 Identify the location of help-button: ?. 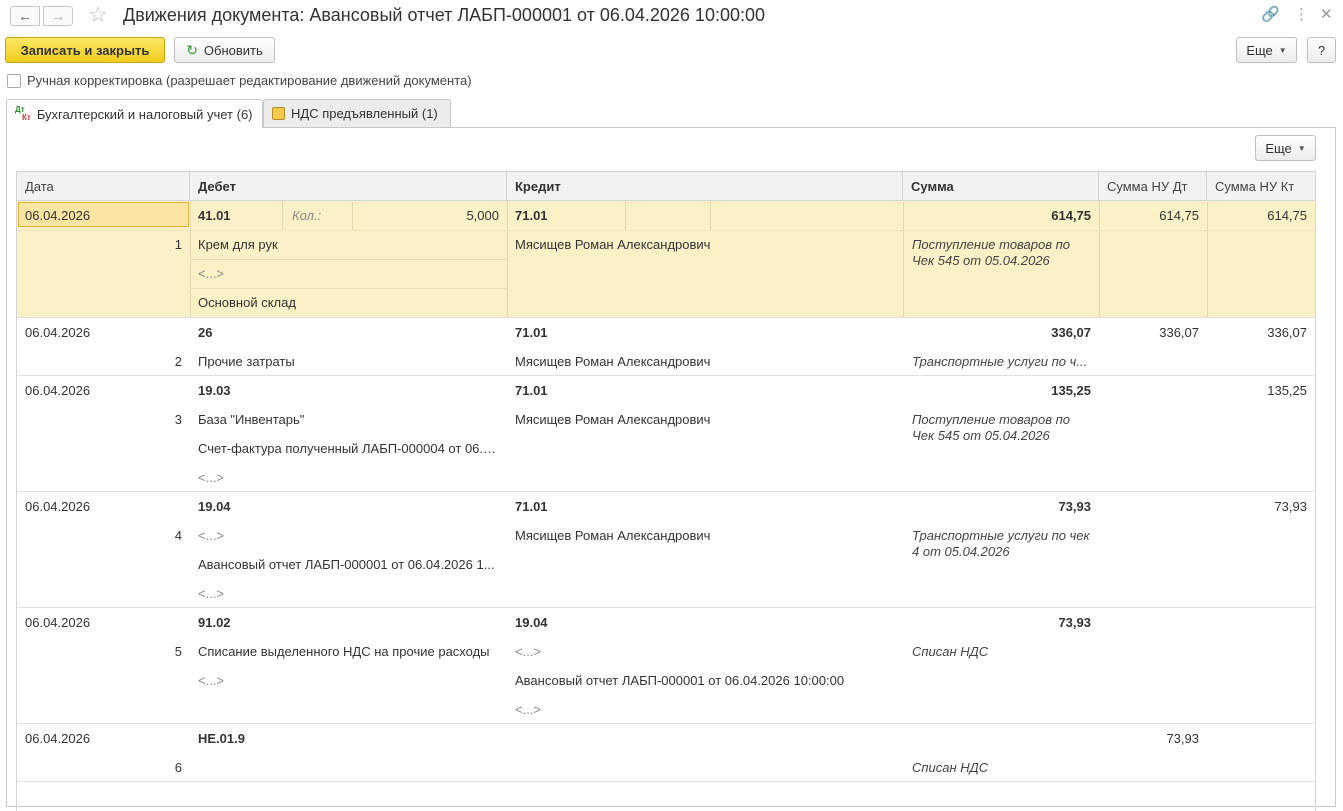
(1321, 50).